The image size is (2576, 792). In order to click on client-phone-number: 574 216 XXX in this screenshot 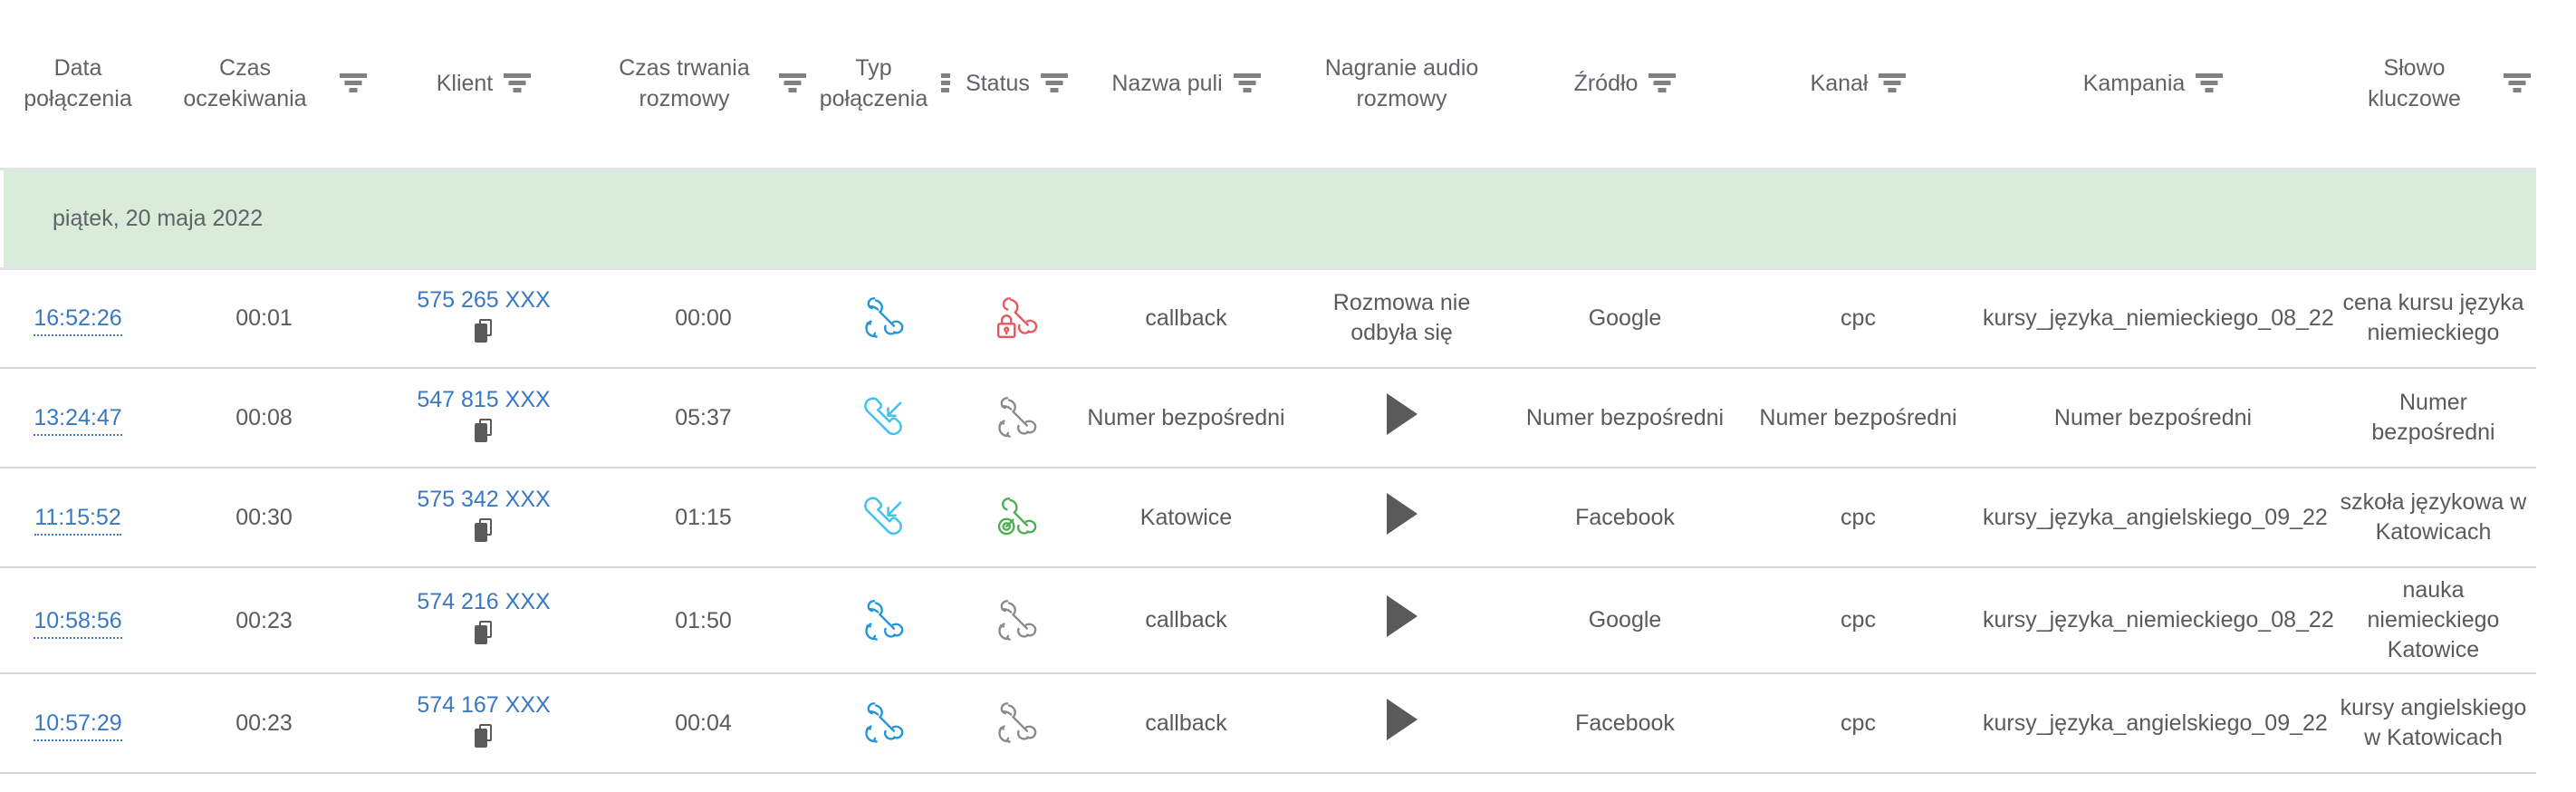, I will do `click(484, 602)`.